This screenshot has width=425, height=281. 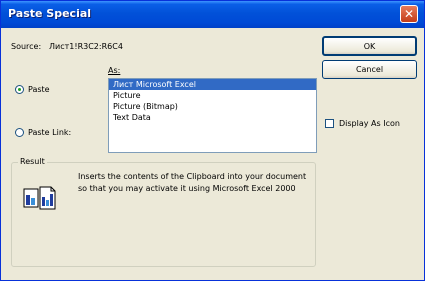 What do you see at coordinates (212, 14) in the screenshot?
I see `title-bar: Paste Special ✕` at bounding box center [212, 14].